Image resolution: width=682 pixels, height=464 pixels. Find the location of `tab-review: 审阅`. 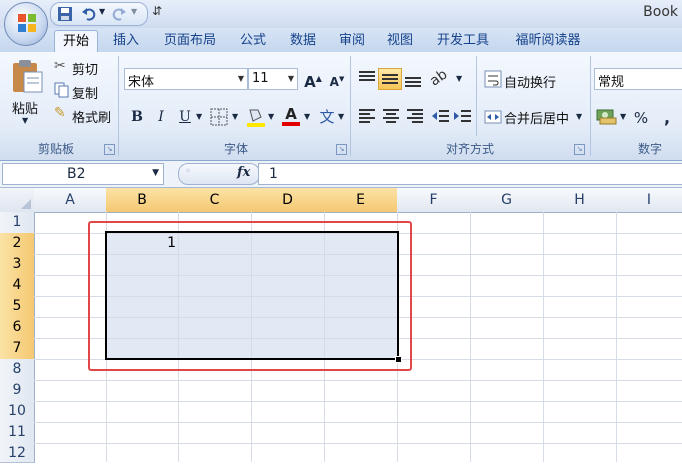

tab-review: 审阅 is located at coordinates (352, 41).